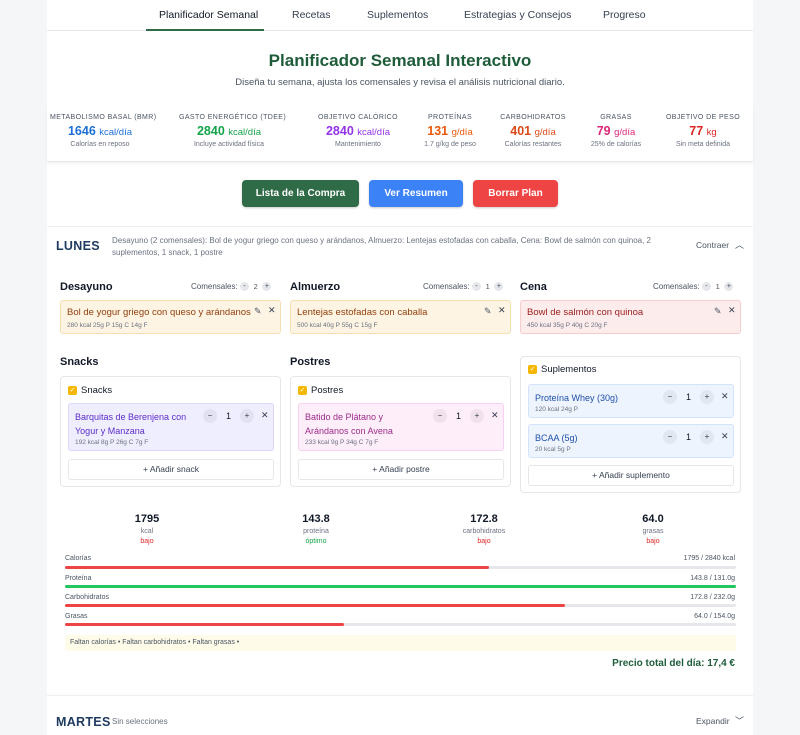 The image size is (800, 735). I want to click on day-name-martes: MARTES, so click(83, 722).